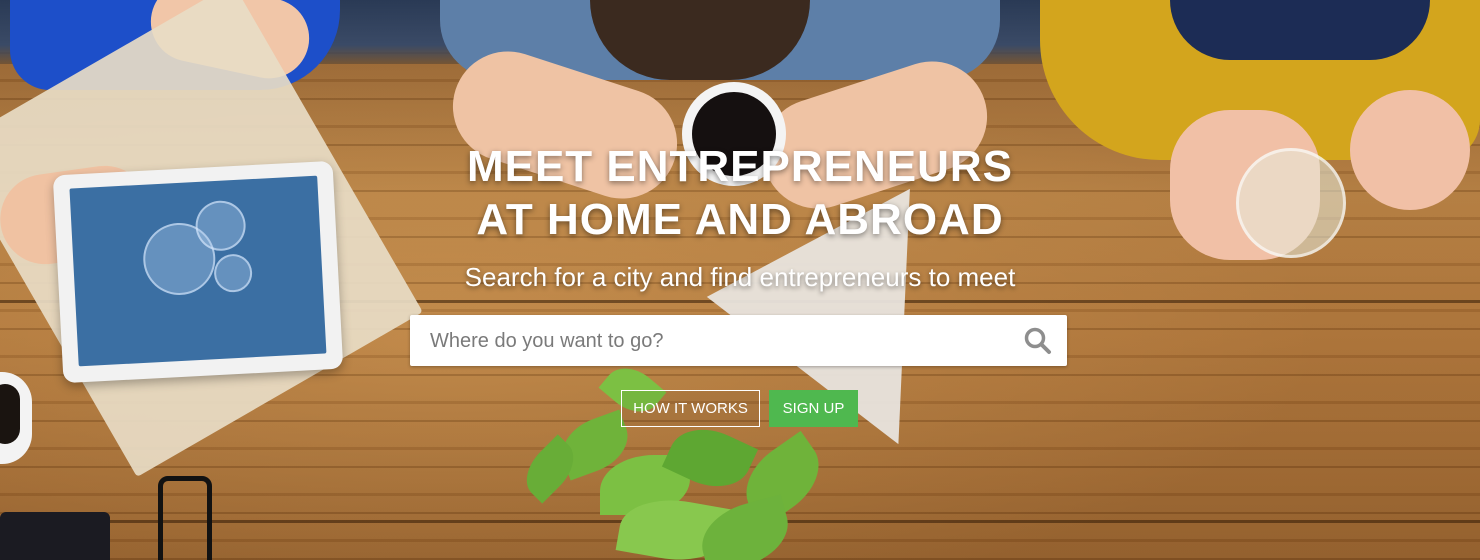 The width and height of the screenshot is (1480, 560). I want to click on hero-title-line-2: AT HOME AND ABROAD, so click(740, 219).